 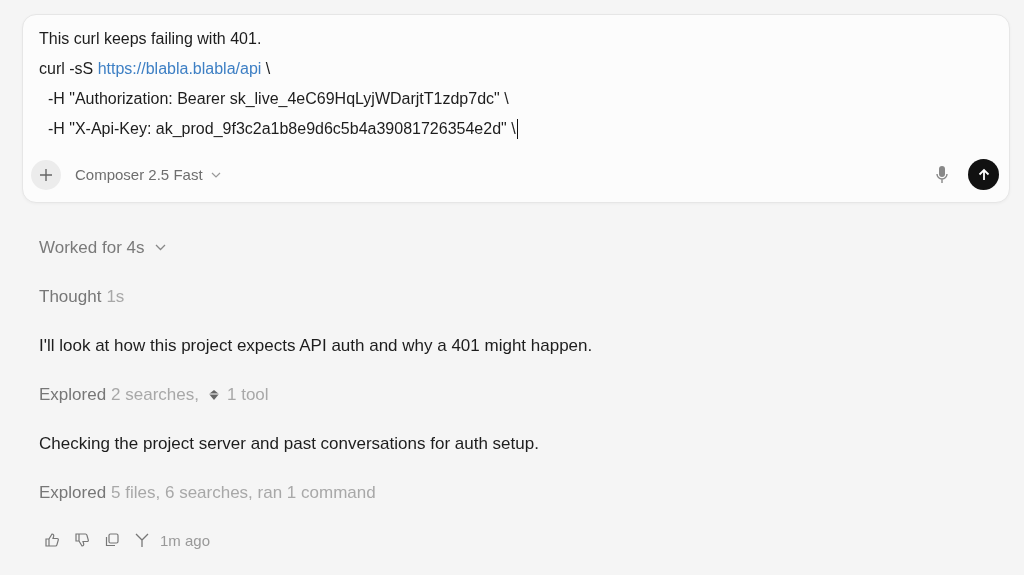 I want to click on text-cursor, so click(x=517, y=129).